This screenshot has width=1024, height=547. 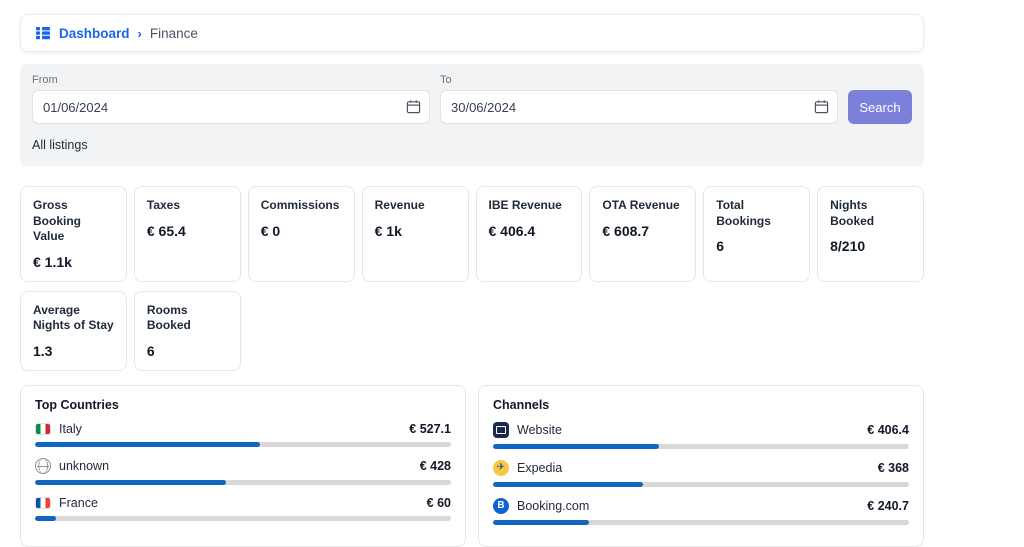 What do you see at coordinates (540, 467) in the screenshot?
I see `channel-name: Expedia` at bounding box center [540, 467].